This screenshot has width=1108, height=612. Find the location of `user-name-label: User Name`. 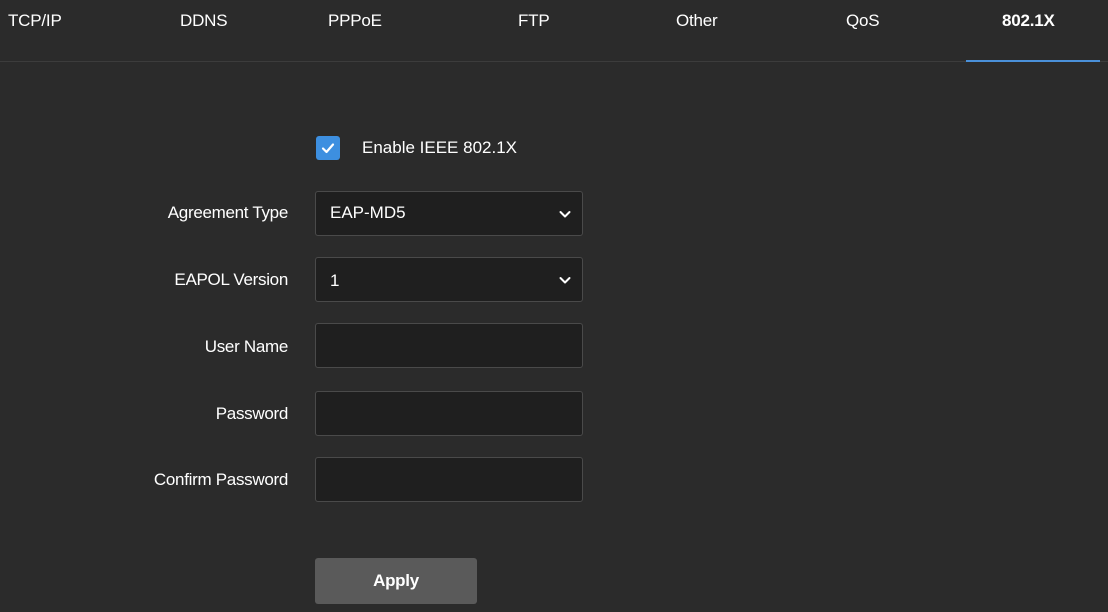

user-name-label: User Name is located at coordinates (246, 346).